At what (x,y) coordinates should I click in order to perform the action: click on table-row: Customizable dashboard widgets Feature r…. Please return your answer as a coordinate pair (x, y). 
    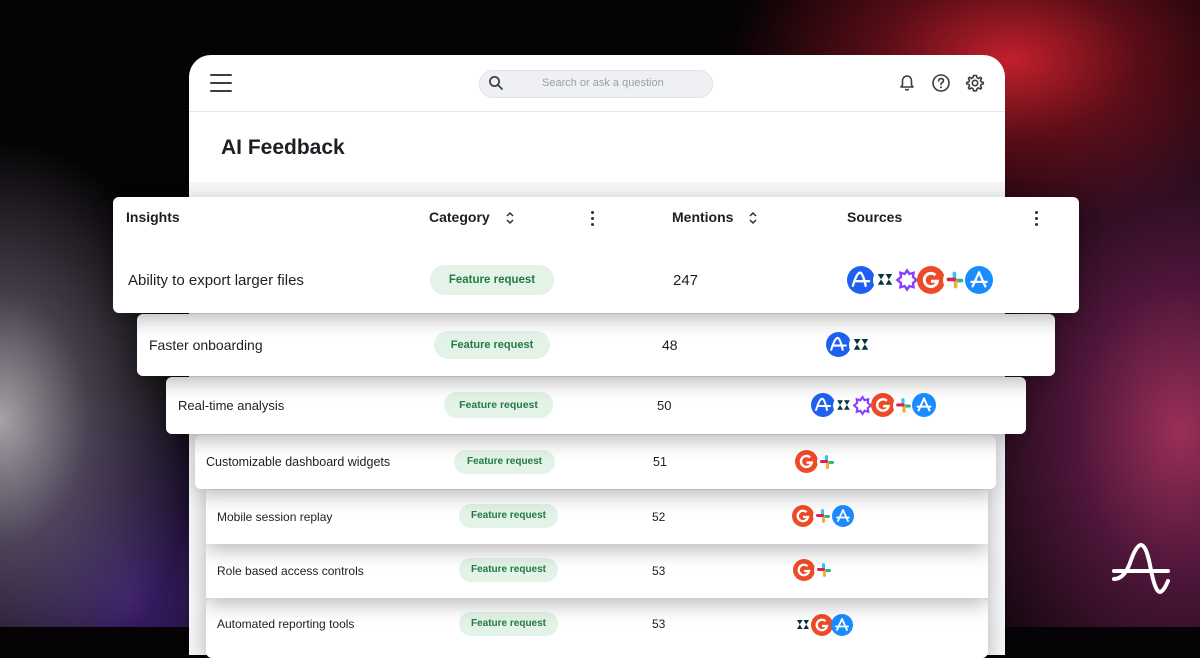
    Looking at the image, I should click on (595, 462).